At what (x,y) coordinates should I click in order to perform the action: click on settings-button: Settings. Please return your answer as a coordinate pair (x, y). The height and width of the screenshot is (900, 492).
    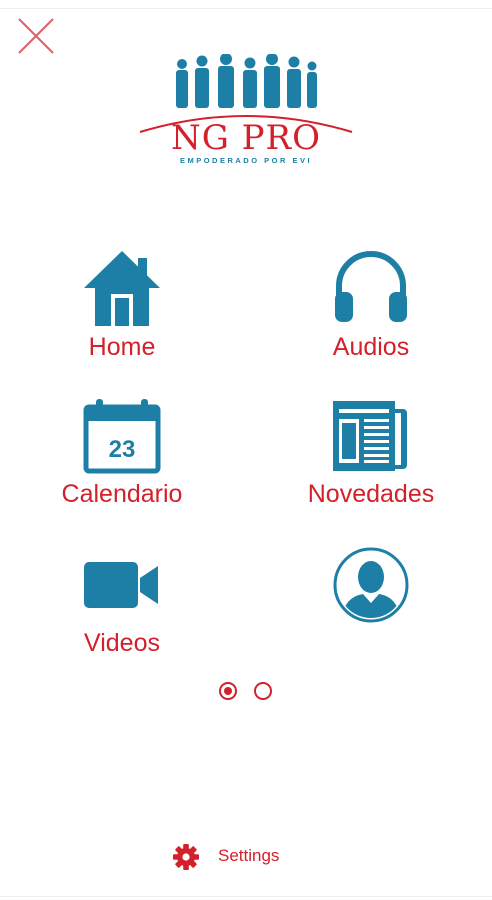
    Looking at the image, I should click on (242, 857).